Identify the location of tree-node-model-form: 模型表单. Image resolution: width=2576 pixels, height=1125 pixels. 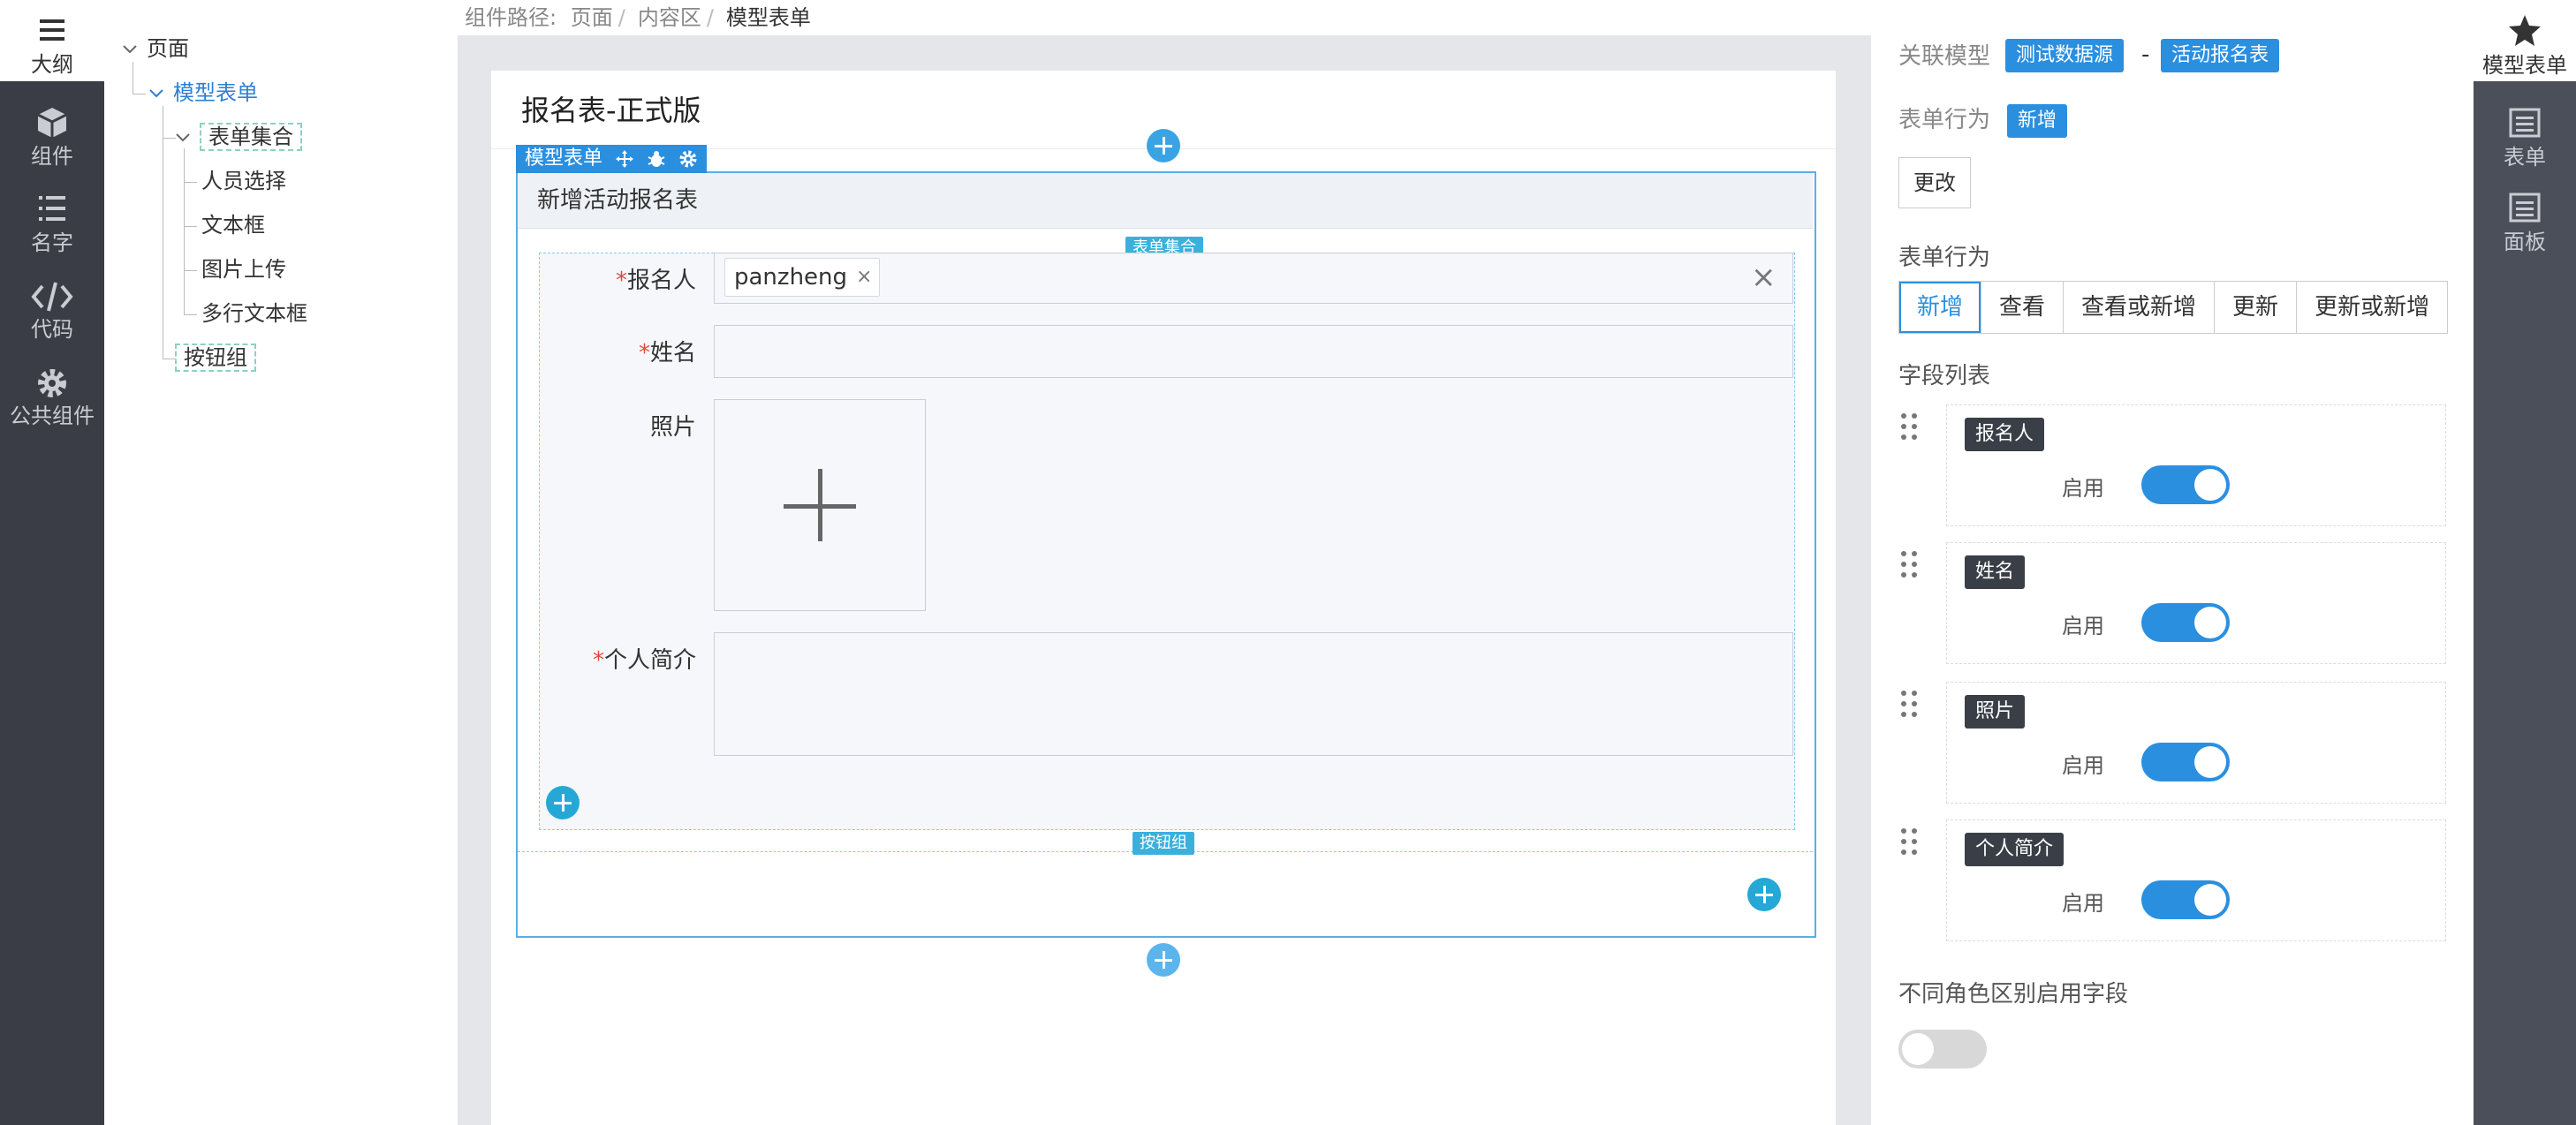
(203, 93).